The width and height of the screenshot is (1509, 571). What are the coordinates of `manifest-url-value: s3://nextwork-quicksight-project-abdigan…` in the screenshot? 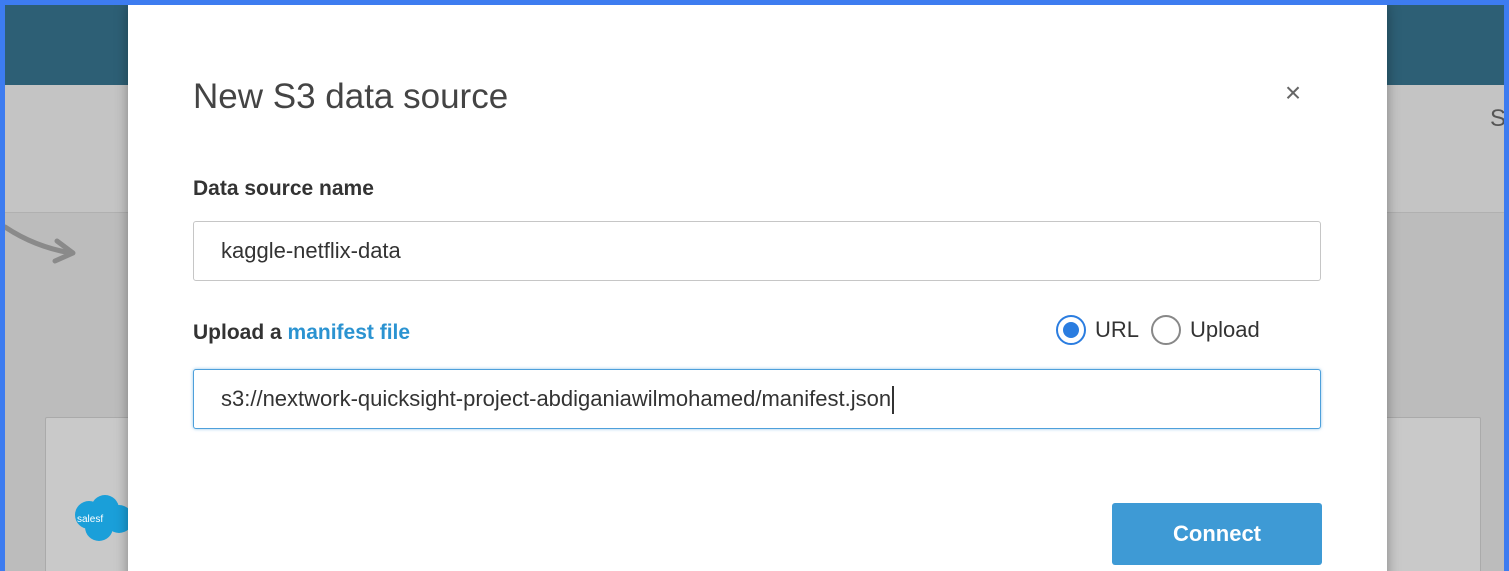 It's located at (556, 398).